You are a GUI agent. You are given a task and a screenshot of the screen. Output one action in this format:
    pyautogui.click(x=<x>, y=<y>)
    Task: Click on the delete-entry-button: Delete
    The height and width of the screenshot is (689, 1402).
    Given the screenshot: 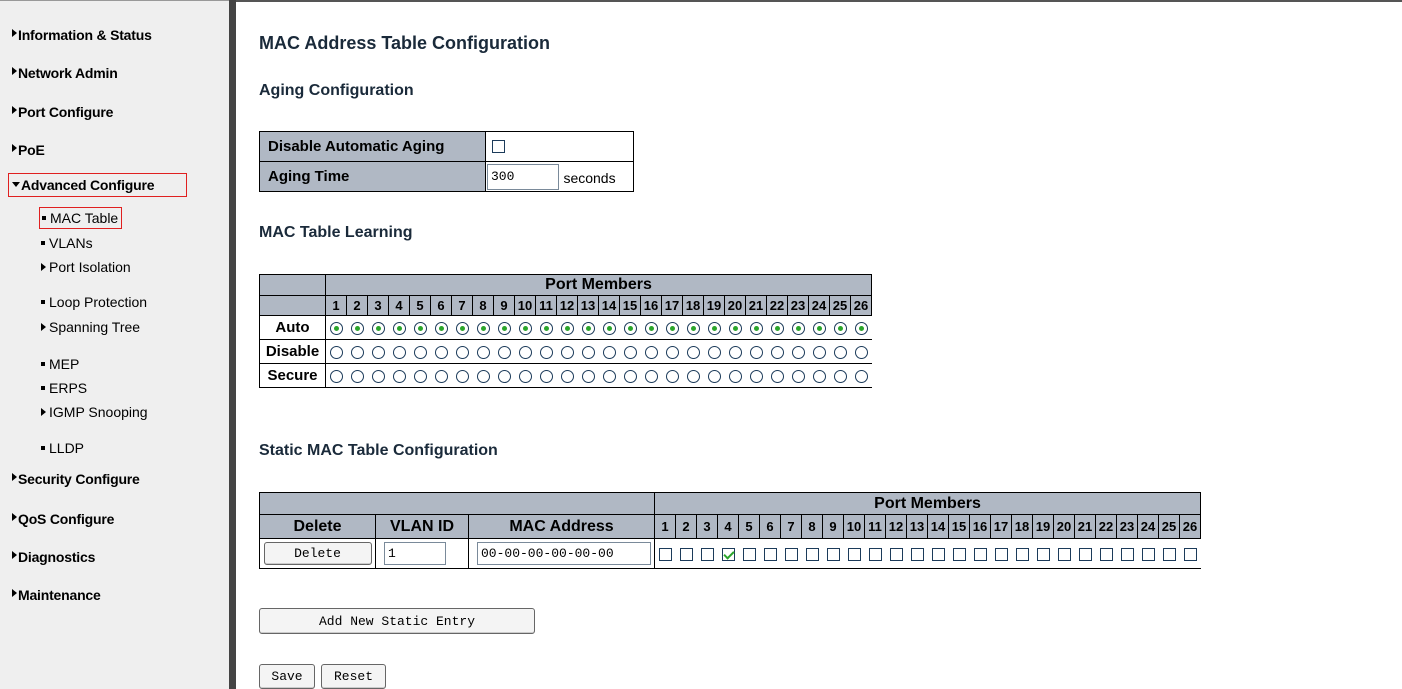 What is the action you would take?
    pyautogui.click(x=317, y=553)
    